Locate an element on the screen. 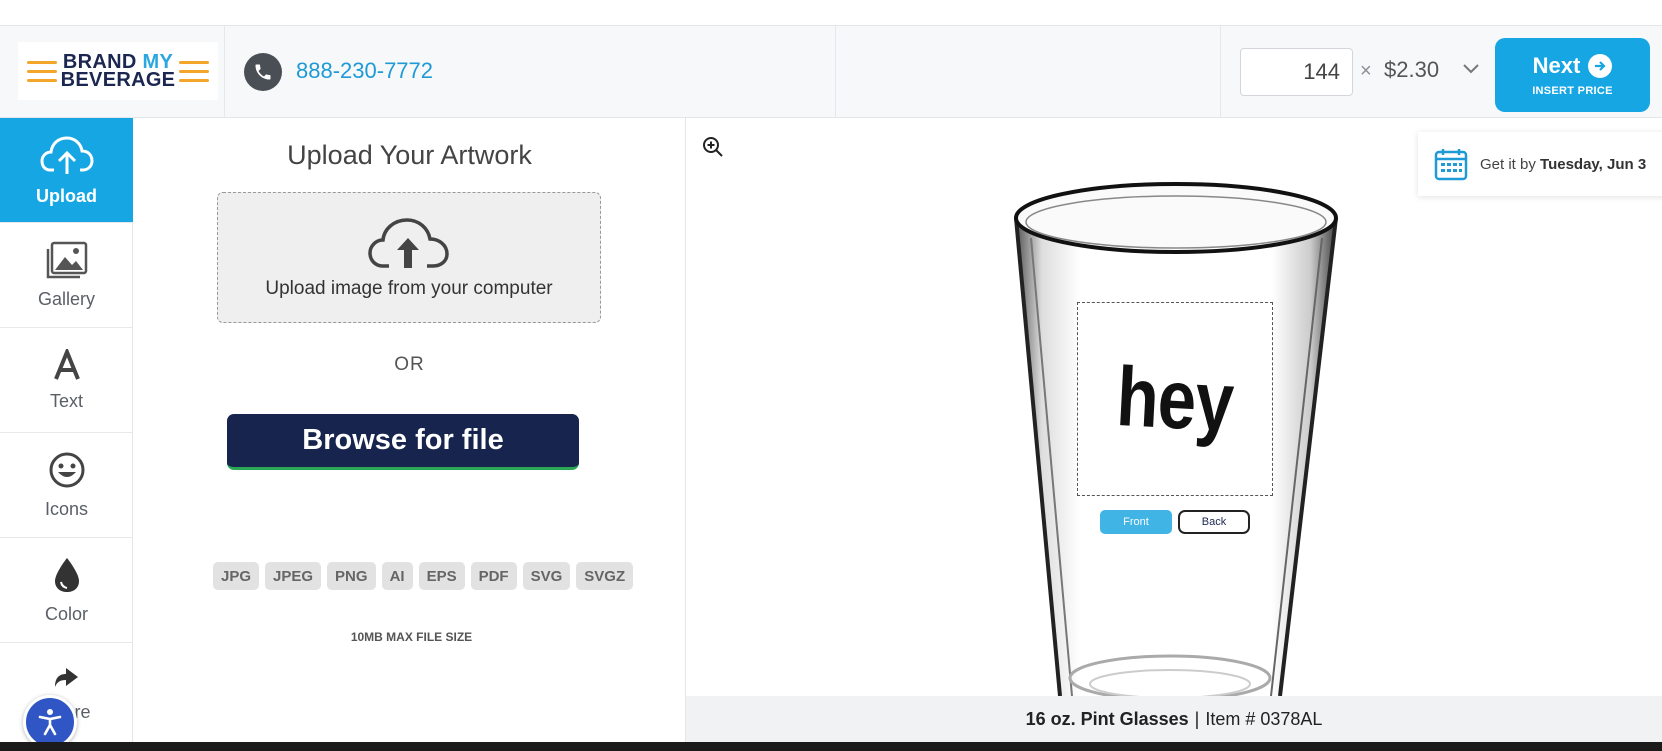 This screenshot has height=751, width=1662. file-format-badge: SVG is located at coordinates (546, 576).